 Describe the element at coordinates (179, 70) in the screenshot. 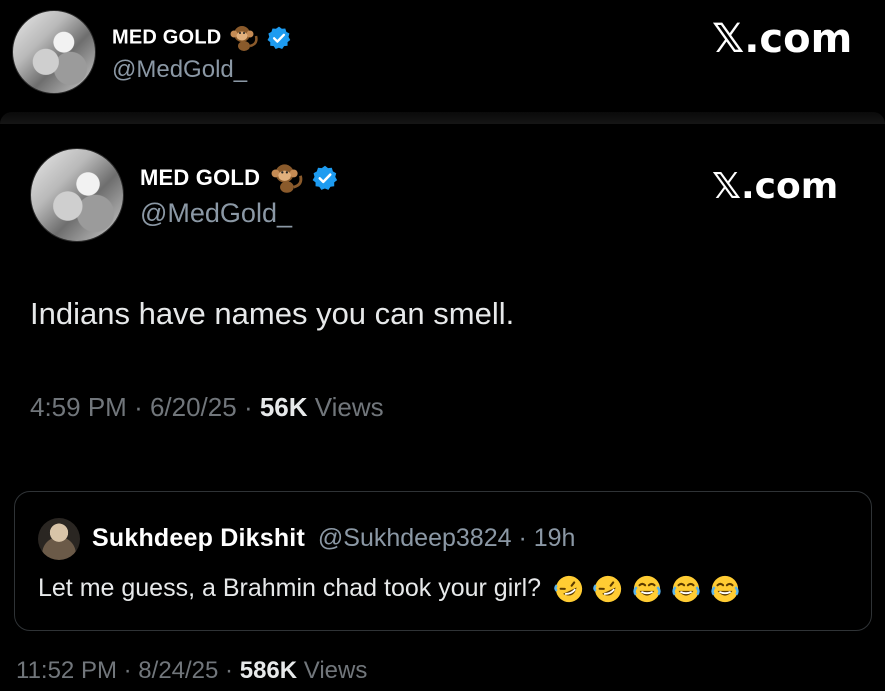

I see `outer-author-handle: @MedGold_` at that location.